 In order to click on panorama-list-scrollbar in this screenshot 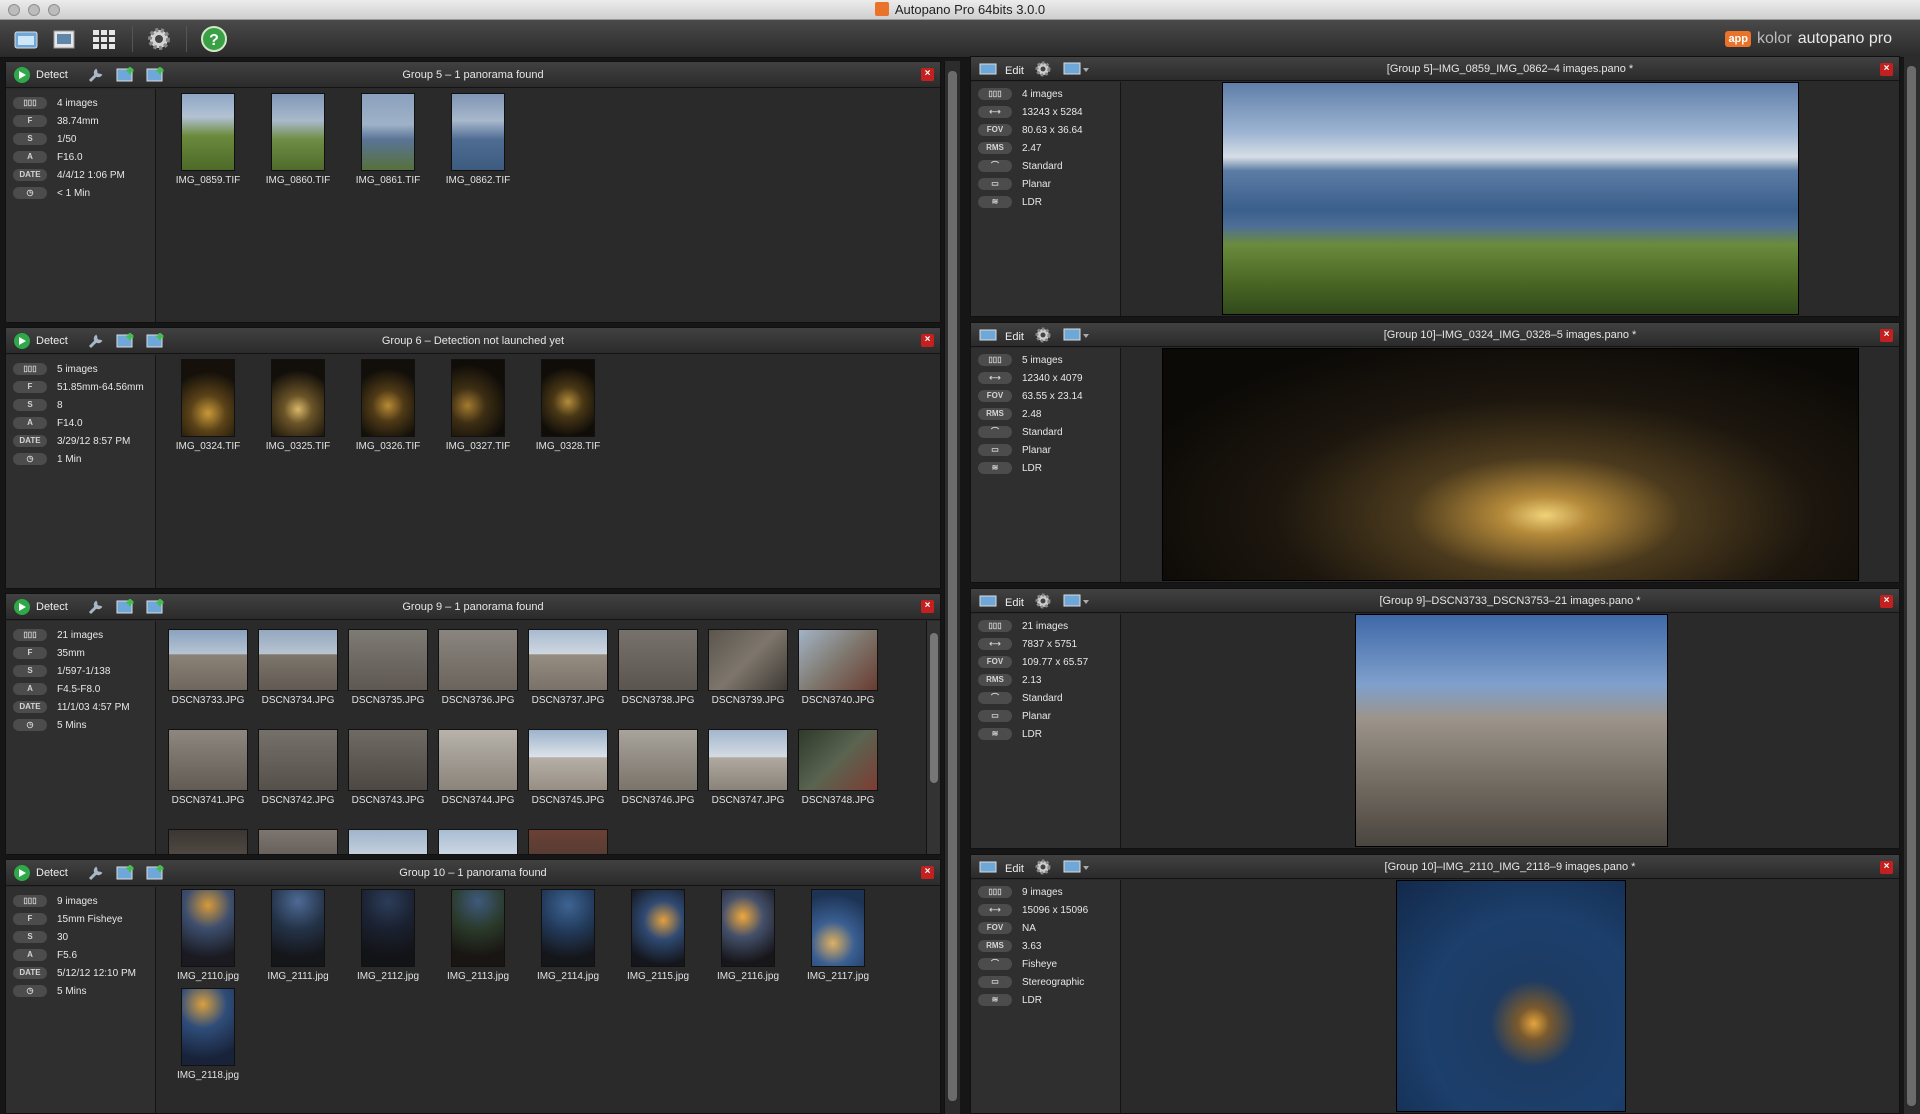, I will do `click(1912, 585)`.